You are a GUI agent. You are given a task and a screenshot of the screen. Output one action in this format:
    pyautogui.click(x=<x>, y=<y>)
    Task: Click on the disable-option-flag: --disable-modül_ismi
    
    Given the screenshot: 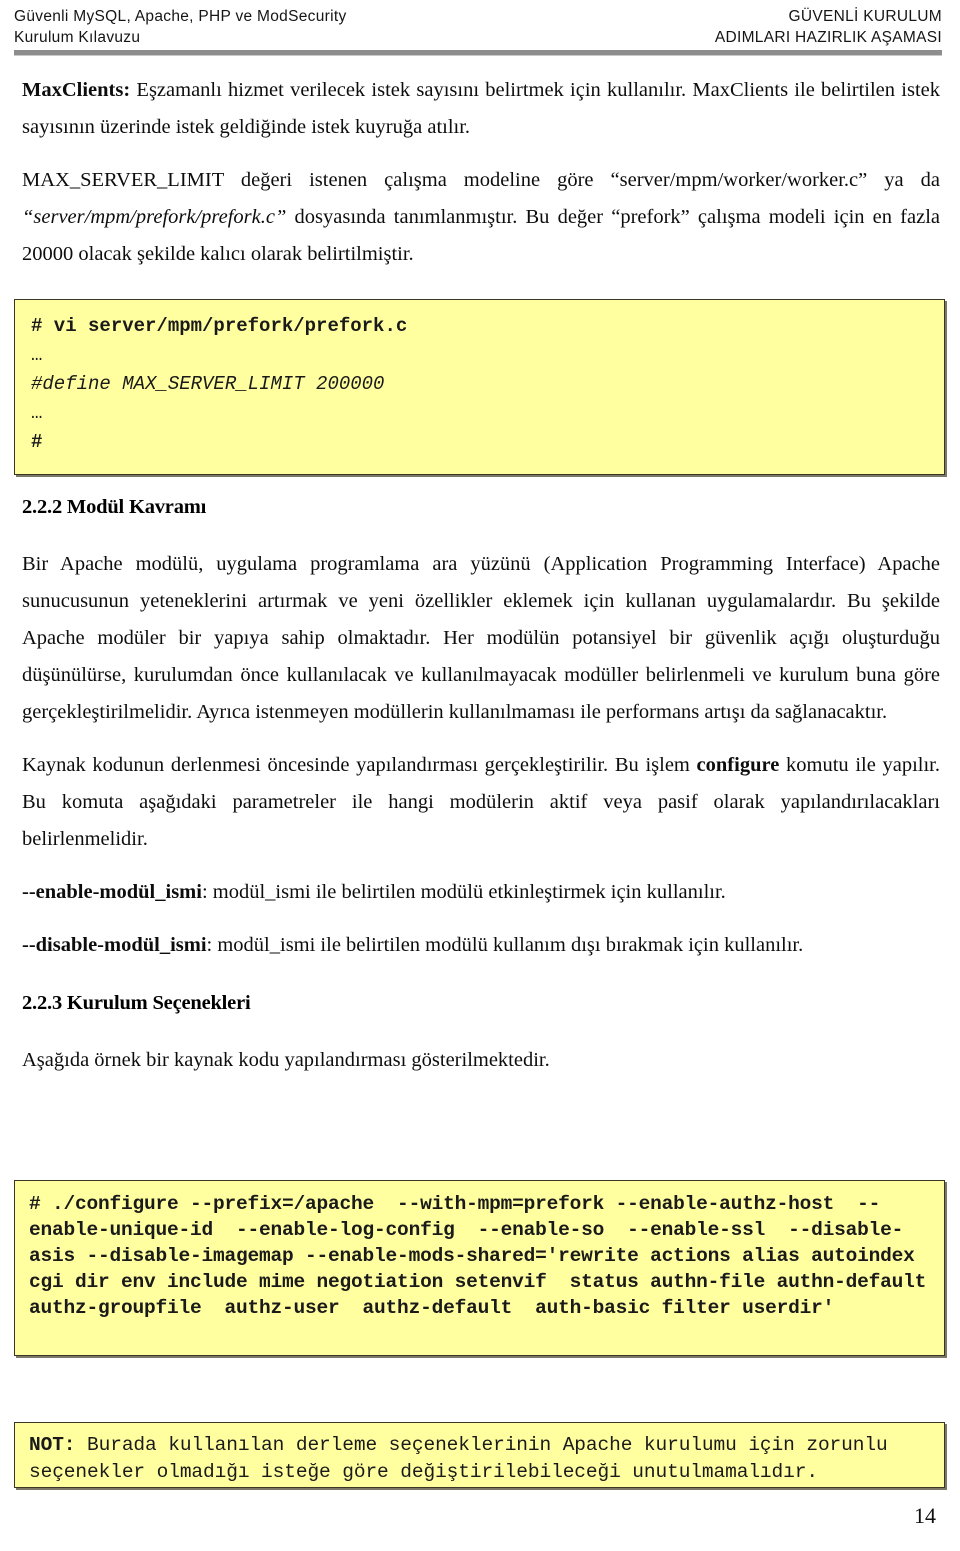 What is the action you would take?
    pyautogui.click(x=114, y=945)
    